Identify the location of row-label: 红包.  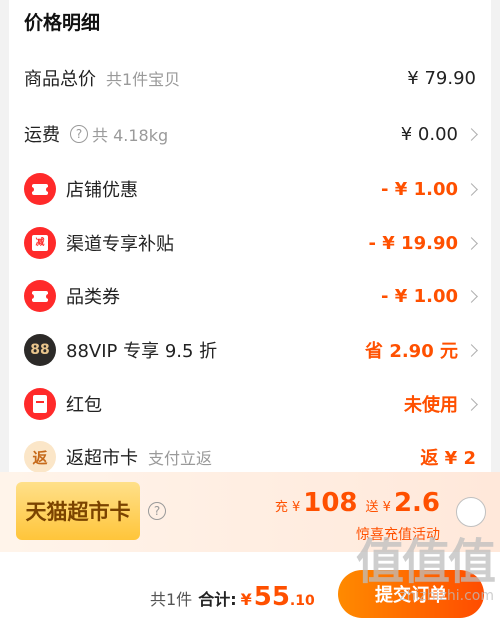
(84, 405).